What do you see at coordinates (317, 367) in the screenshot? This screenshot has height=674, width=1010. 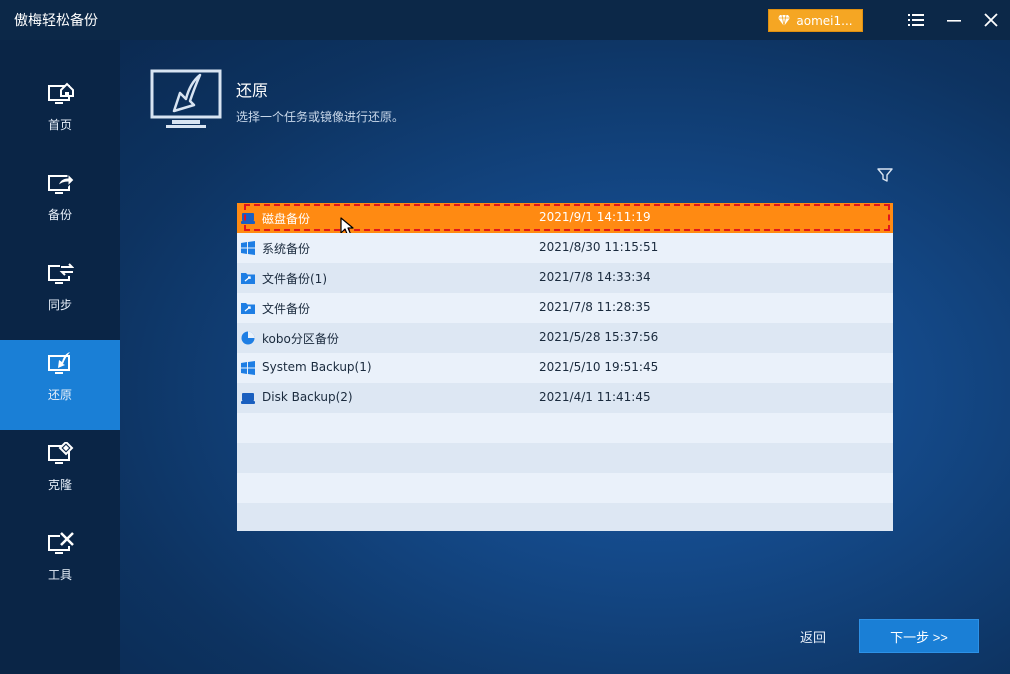 I see `task-name: System Backup(1)` at bounding box center [317, 367].